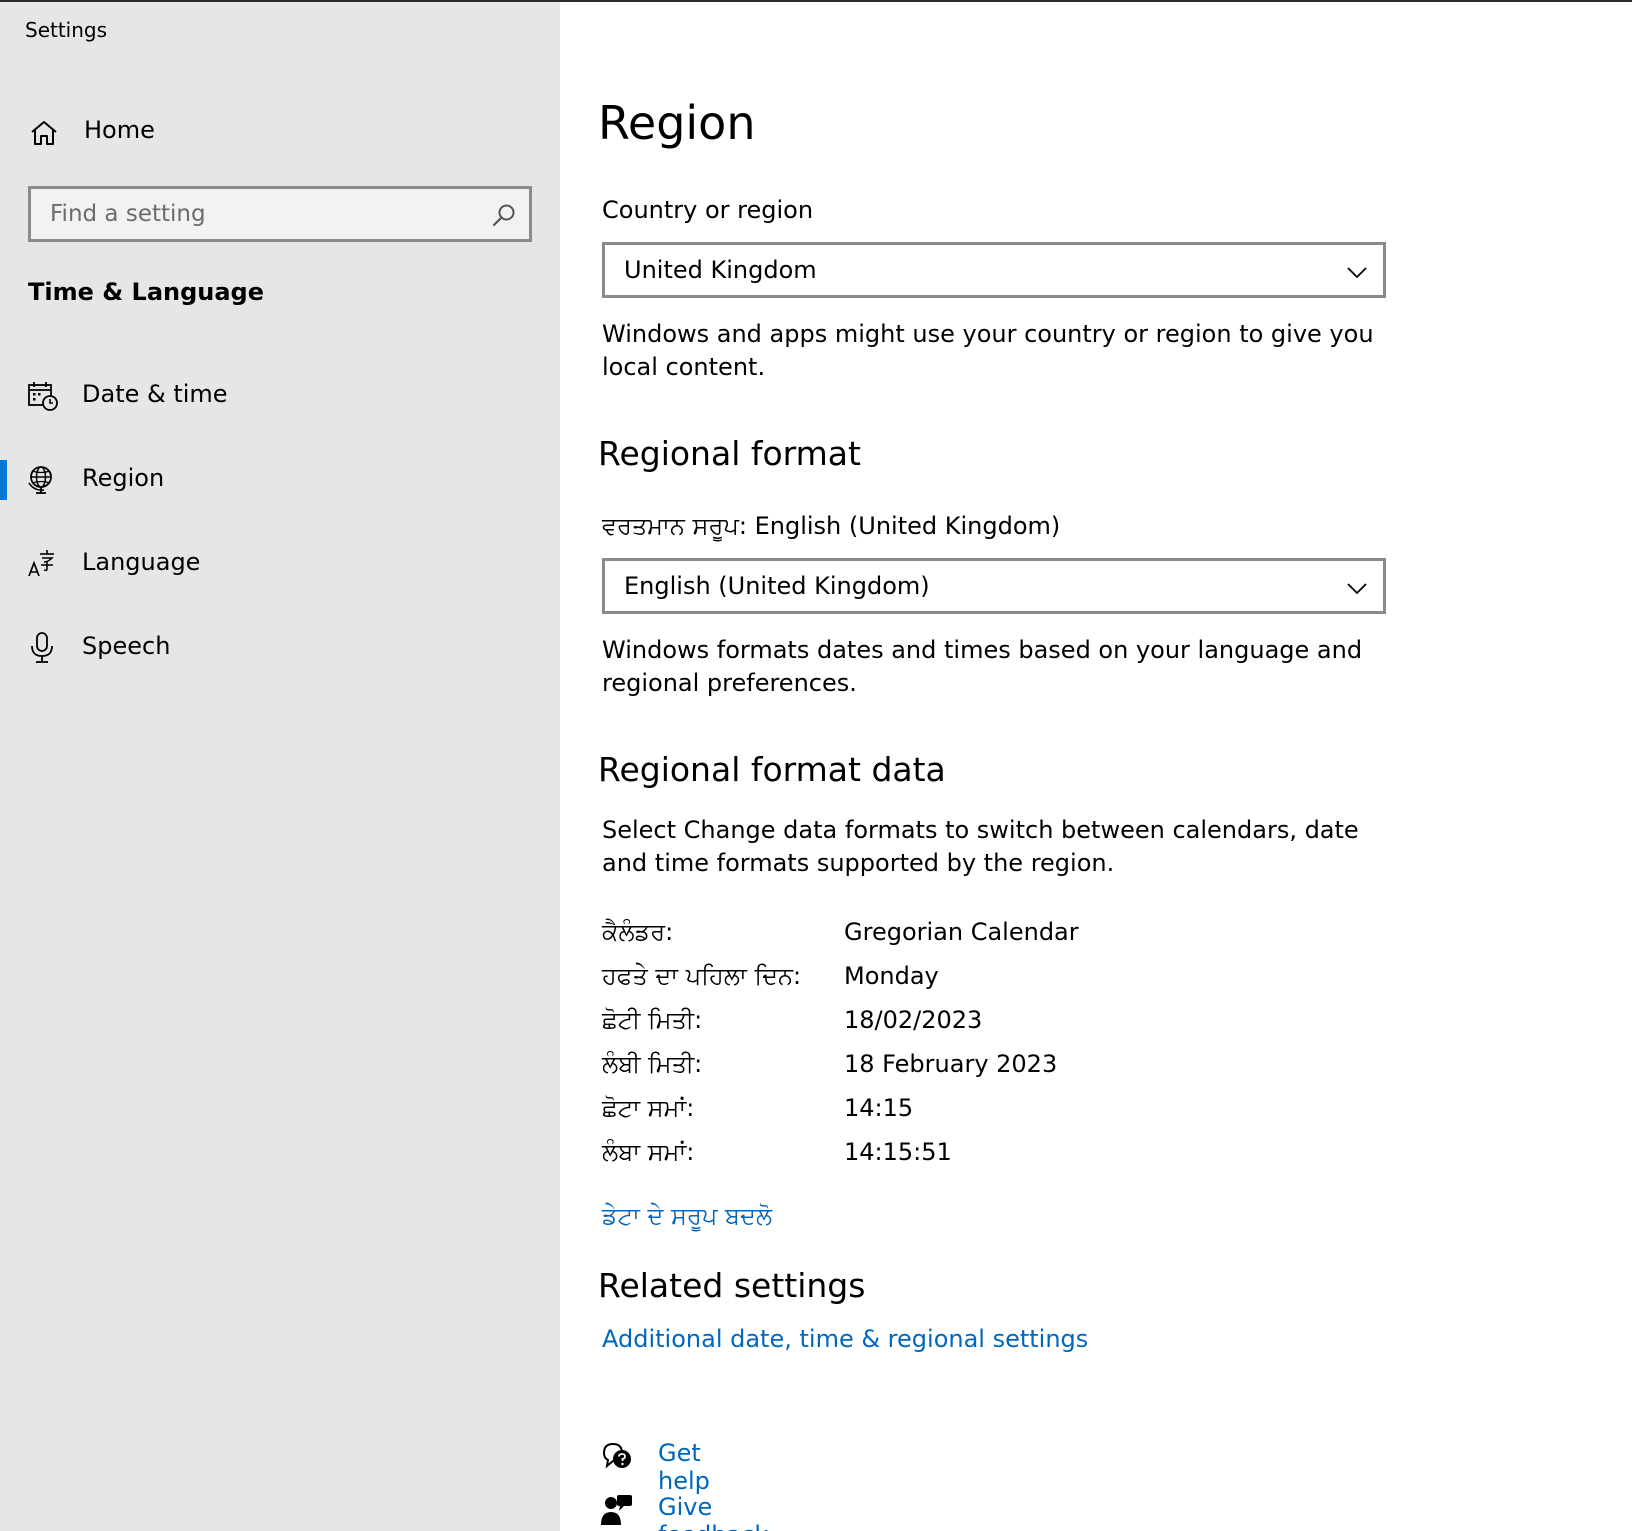 The height and width of the screenshot is (1531, 1632). Describe the element at coordinates (42, 647) in the screenshot. I see `microphone-icon` at that location.